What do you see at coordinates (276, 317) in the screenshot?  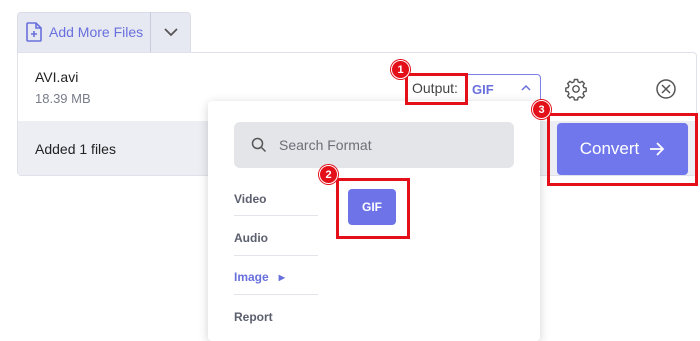 I see `category-report: Report` at bounding box center [276, 317].